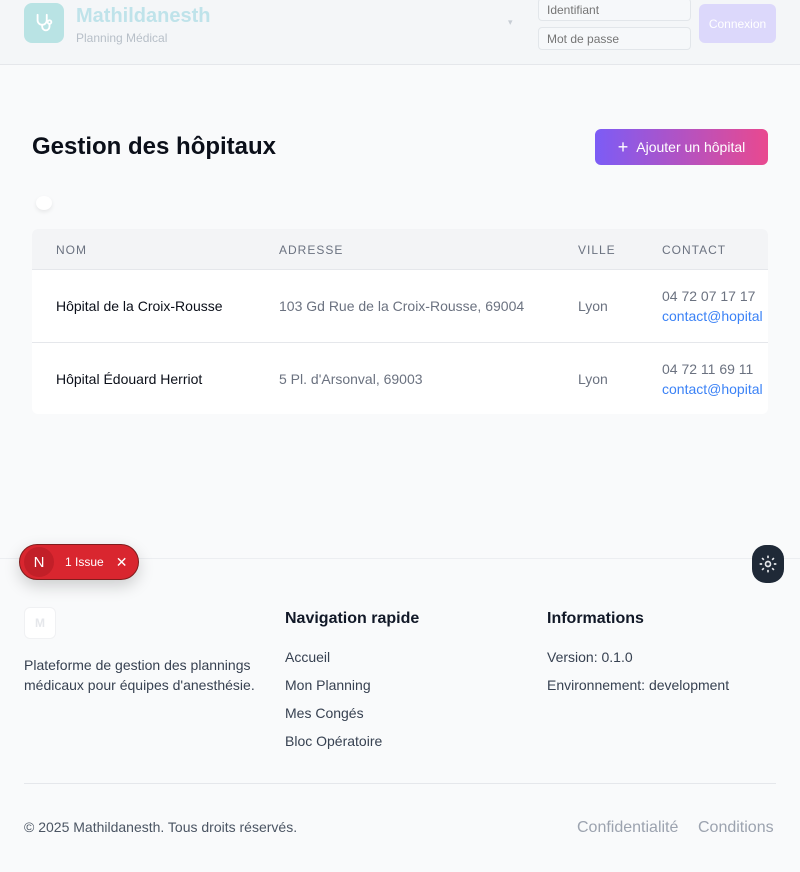 Image resolution: width=800 pixels, height=872 pixels. Describe the element at coordinates (627, 828) in the screenshot. I see `privacy-link: Confidentialité` at that location.